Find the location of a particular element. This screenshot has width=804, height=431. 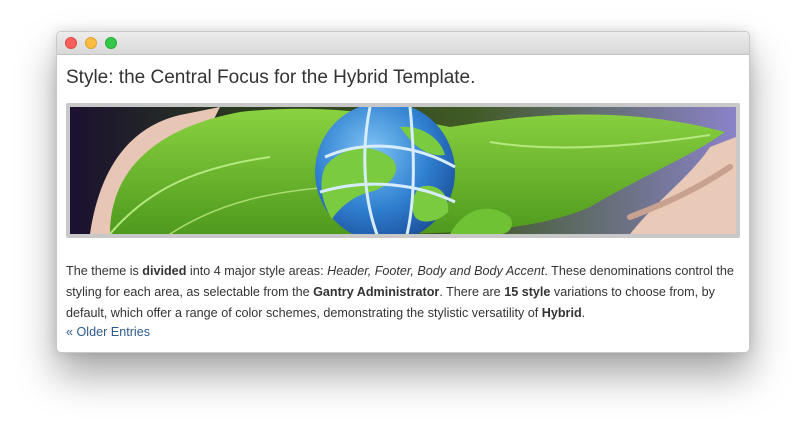

body-italic-areas: Header, Footer, Body and Body Accent is located at coordinates (436, 271).